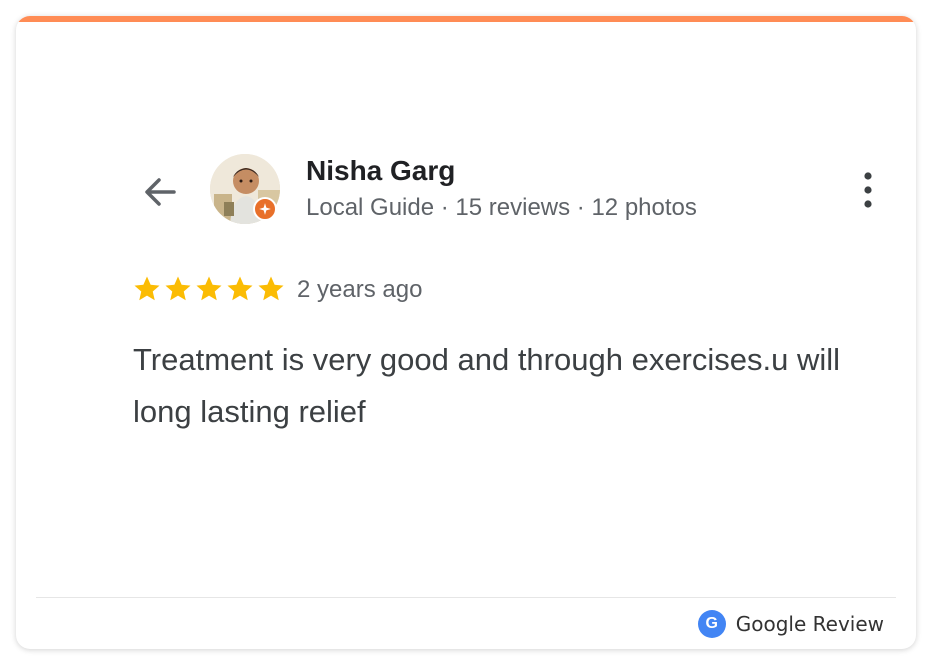  I want to click on top-accent-bar, so click(466, 19).